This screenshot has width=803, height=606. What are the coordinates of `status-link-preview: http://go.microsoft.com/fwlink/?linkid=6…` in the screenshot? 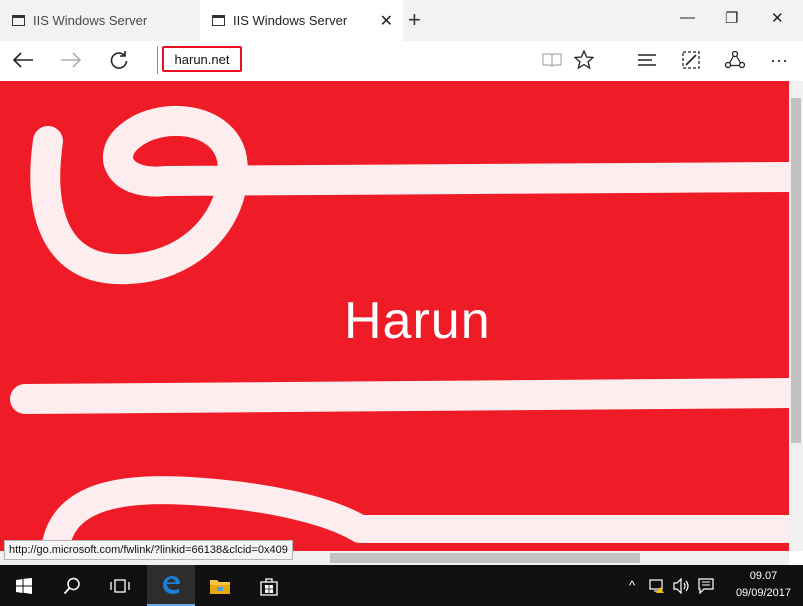 It's located at (148, 550).